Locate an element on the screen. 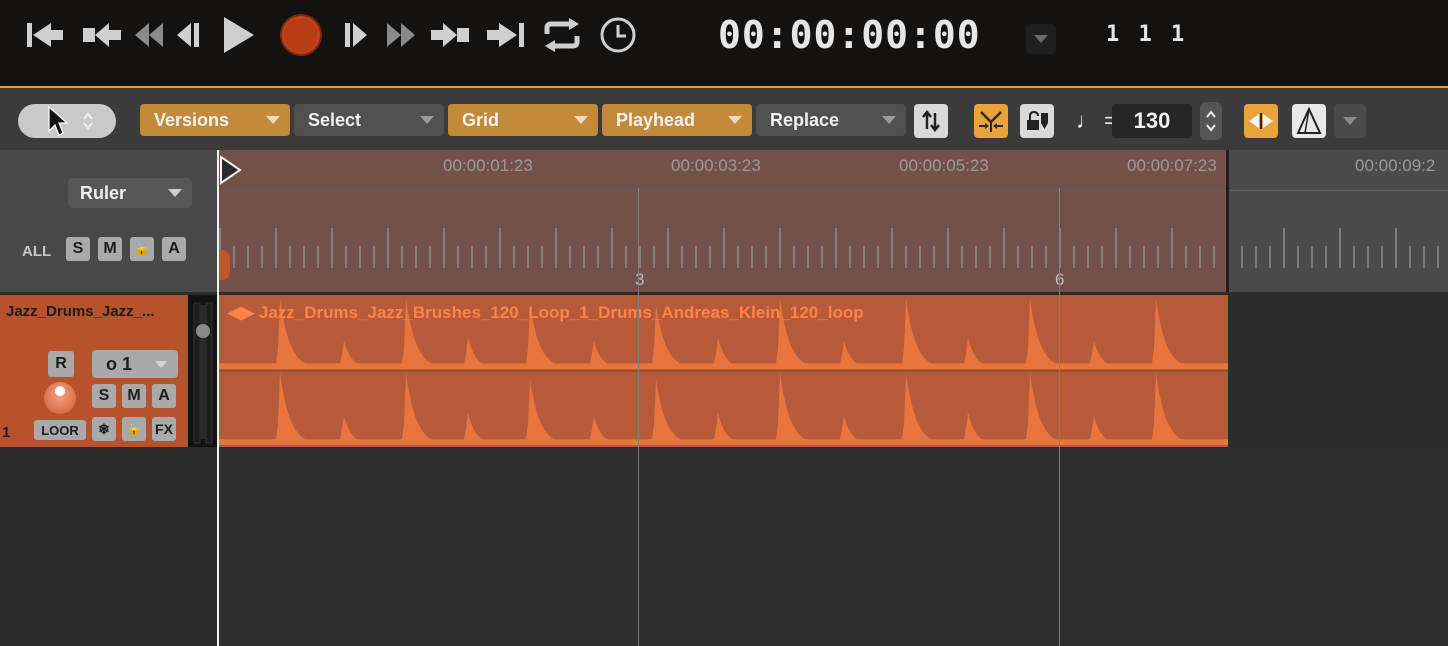 The height and width of the screenshot is (646, 1448). loop-record-button: LOOR is located at coordinates (60, 430).